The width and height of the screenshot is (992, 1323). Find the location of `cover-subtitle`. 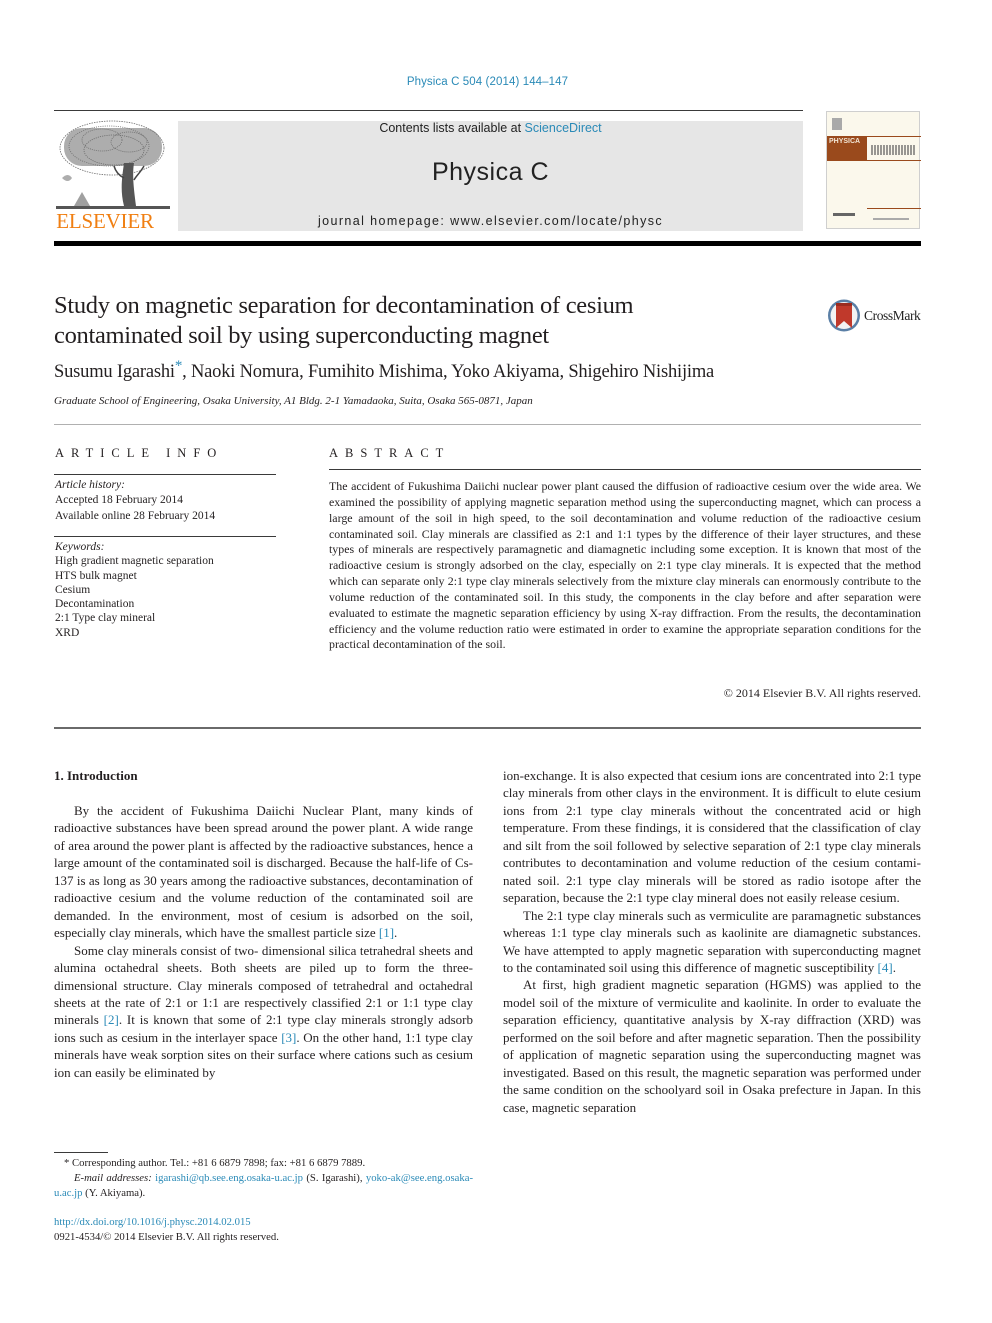

cover-subtitle is located at coordinates (893, 150).